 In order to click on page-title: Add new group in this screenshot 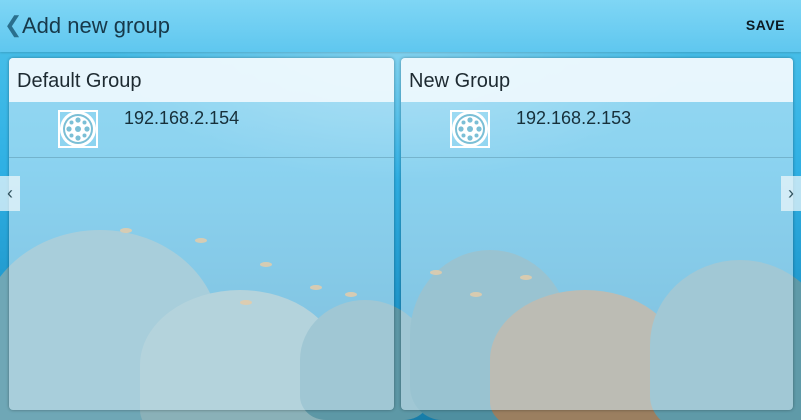, I will do `click(96, 25)`.